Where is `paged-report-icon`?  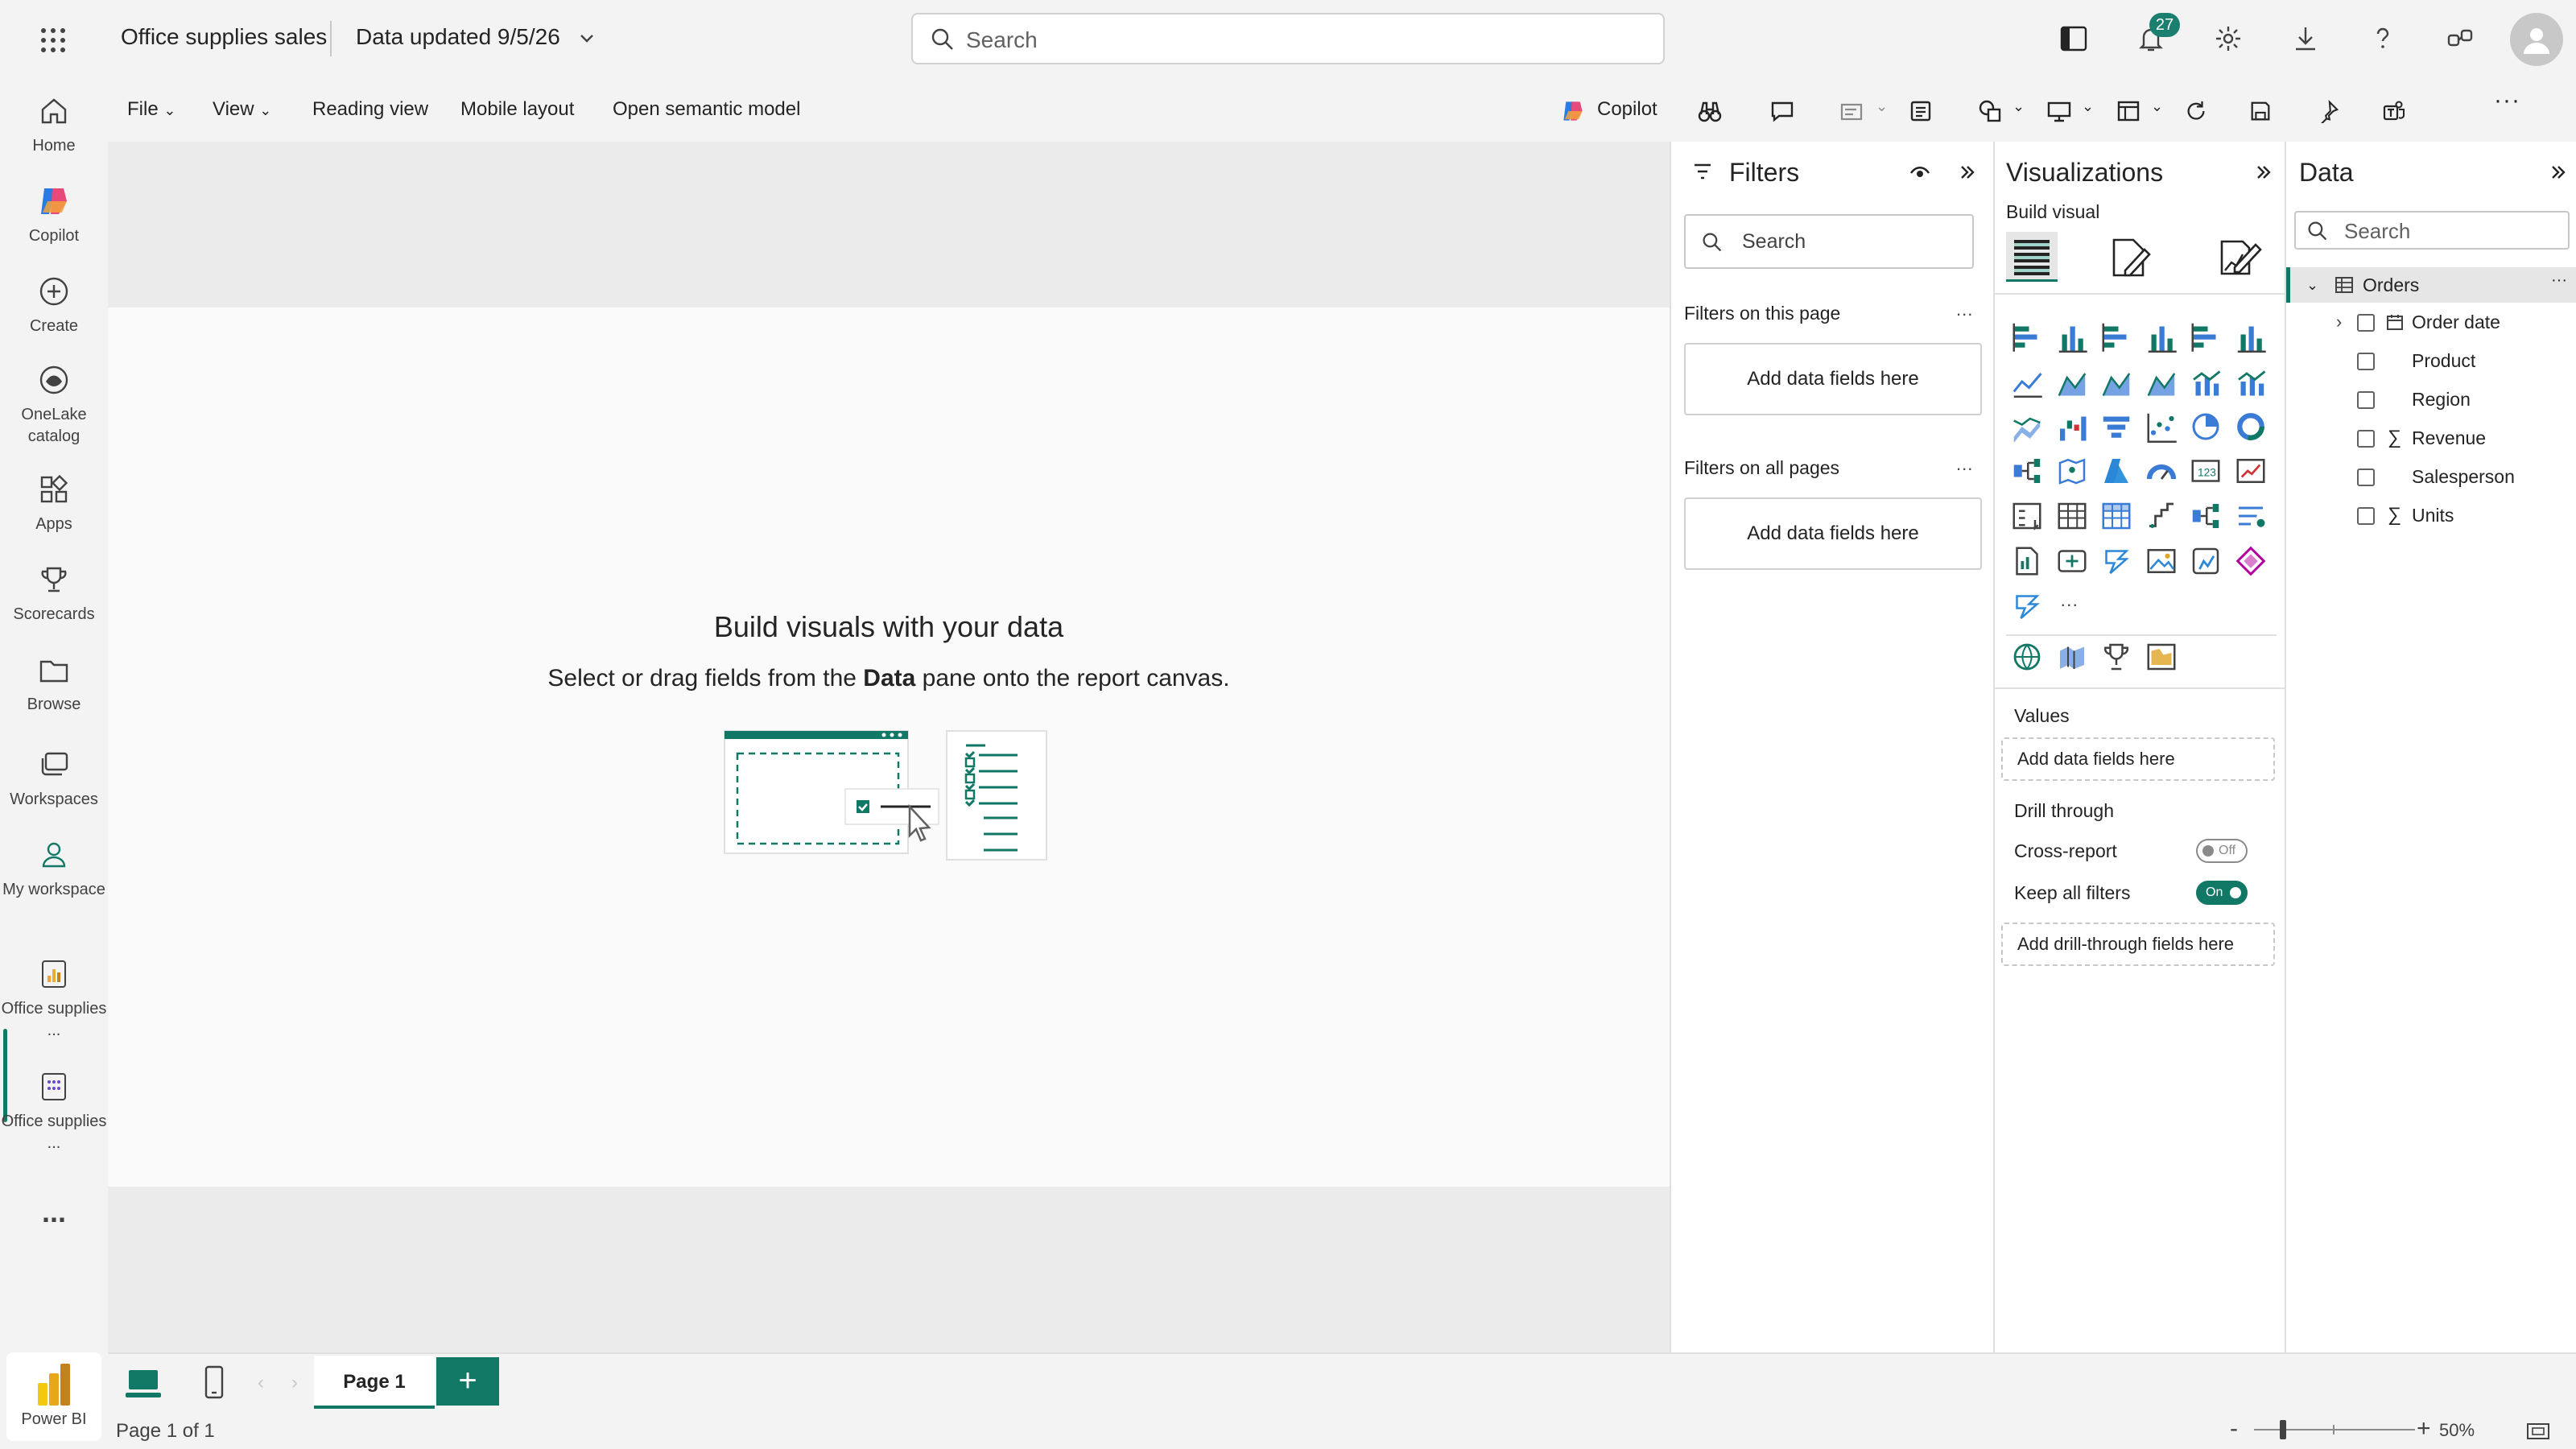
paged-report-icon is located at coordinates (2027, 561).